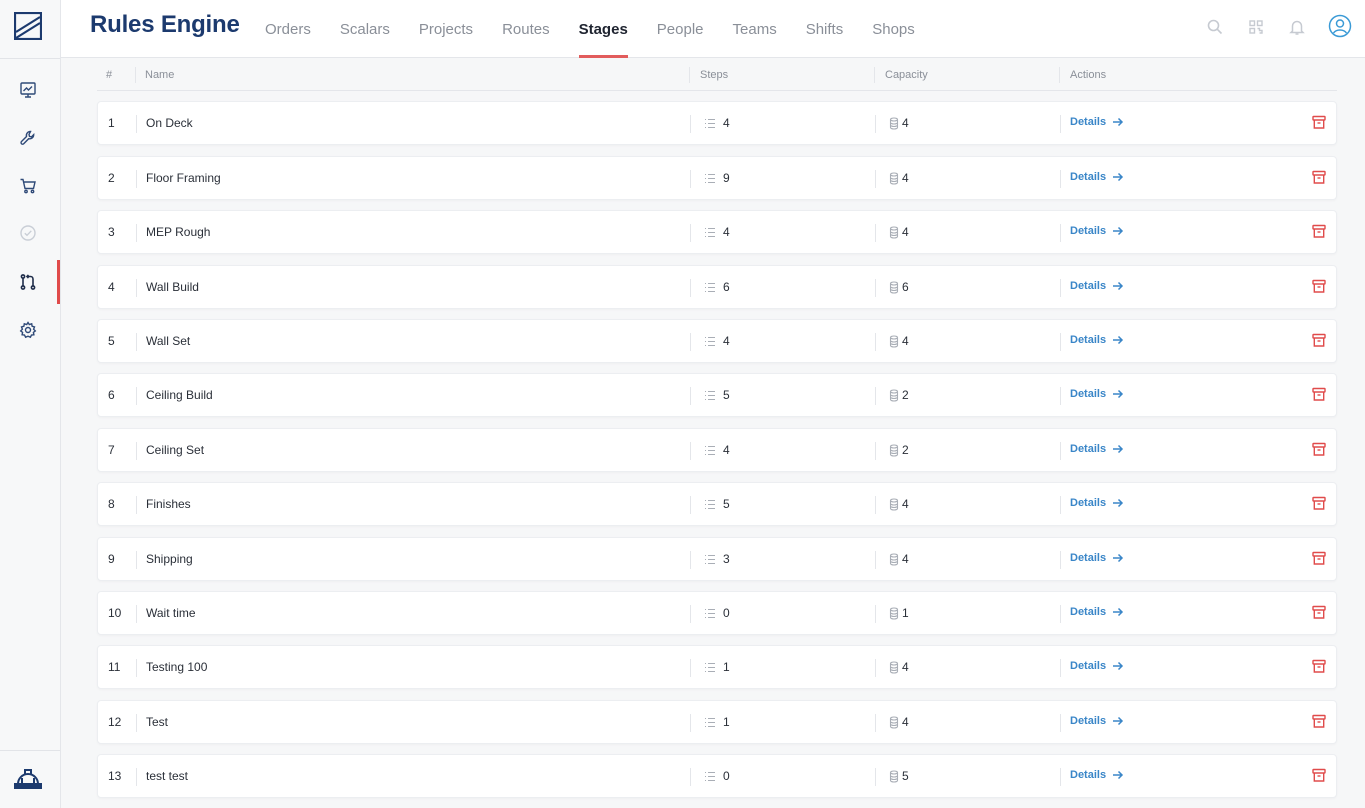 Image resolution: width=1365 pixels, height=808 pixels. What do you see at coordinates (28, 186) in the screenshot?
I see `sidebar-item-cart` at bounding box center [28, 186].